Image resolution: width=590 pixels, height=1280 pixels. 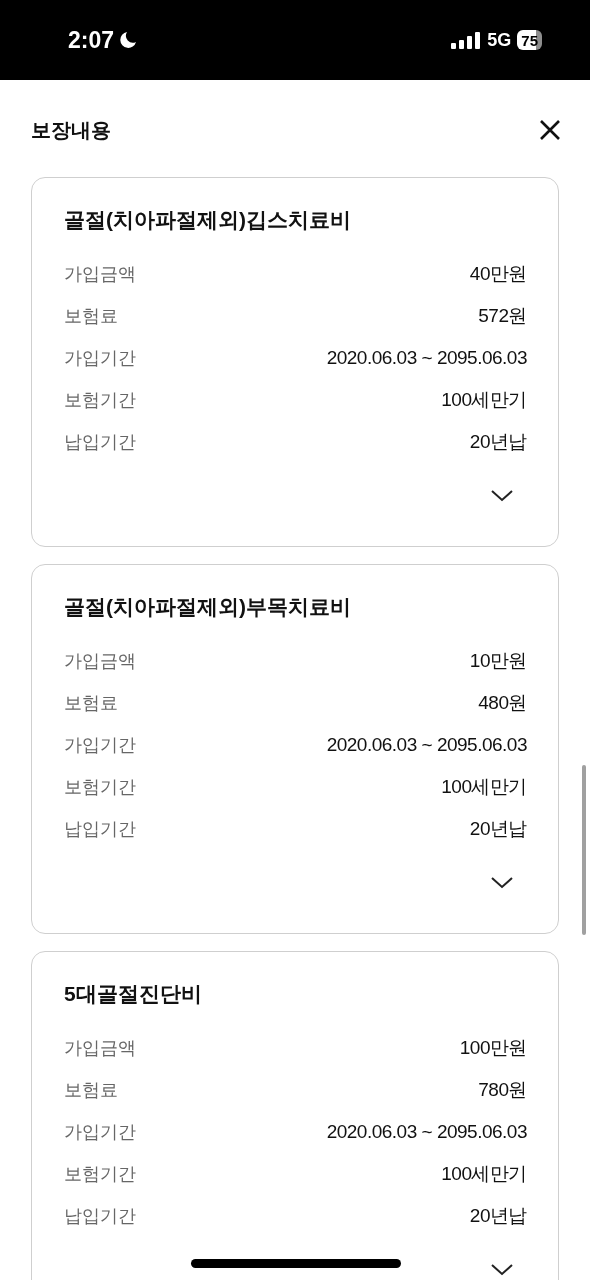 What do you see at coordinates (128, 40) in the screenshot?
I see `moon-icon` at bounding box center [128, 40].